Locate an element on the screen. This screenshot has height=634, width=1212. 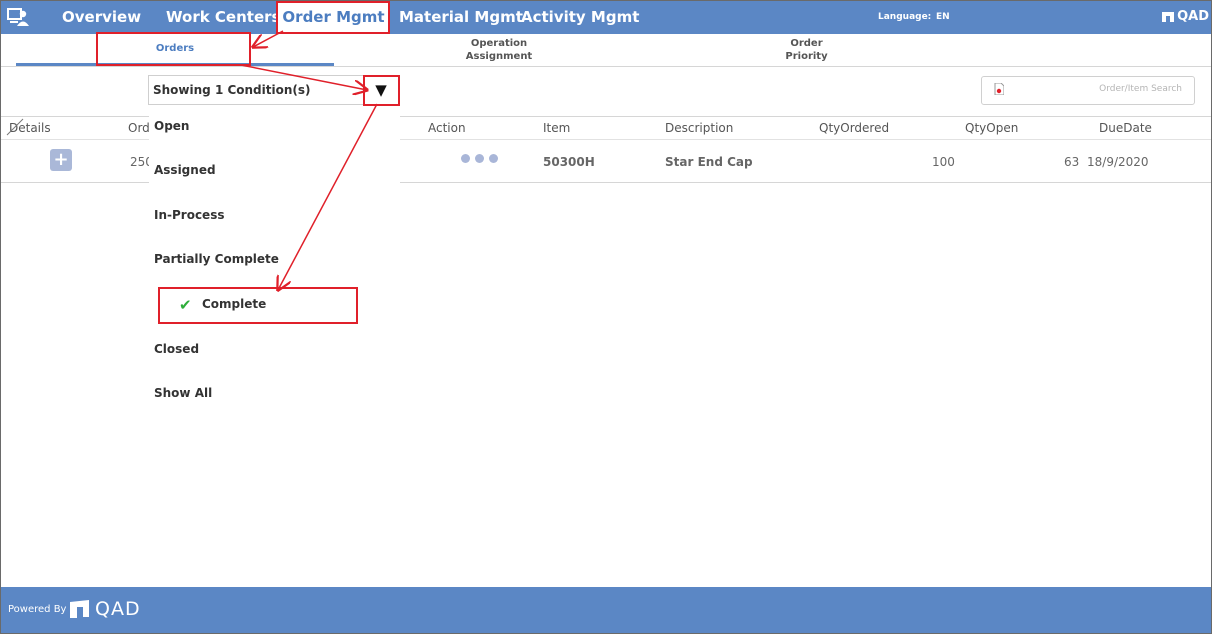
qty-ordered-cell: 100 is located at coordinates (943, 162).